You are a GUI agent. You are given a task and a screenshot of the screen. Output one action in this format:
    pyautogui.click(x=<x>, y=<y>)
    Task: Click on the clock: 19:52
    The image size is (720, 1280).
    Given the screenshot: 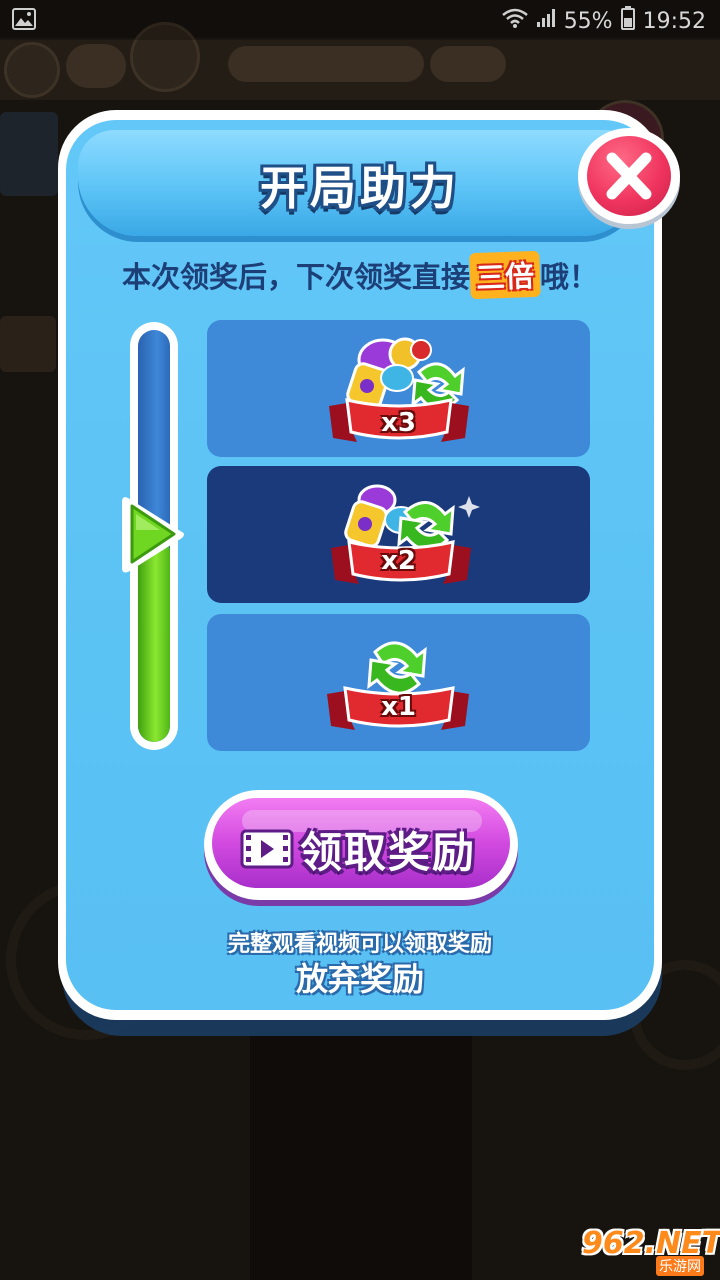 What is the action you would take?
    pyautogui.click(x=674, y=21)
    